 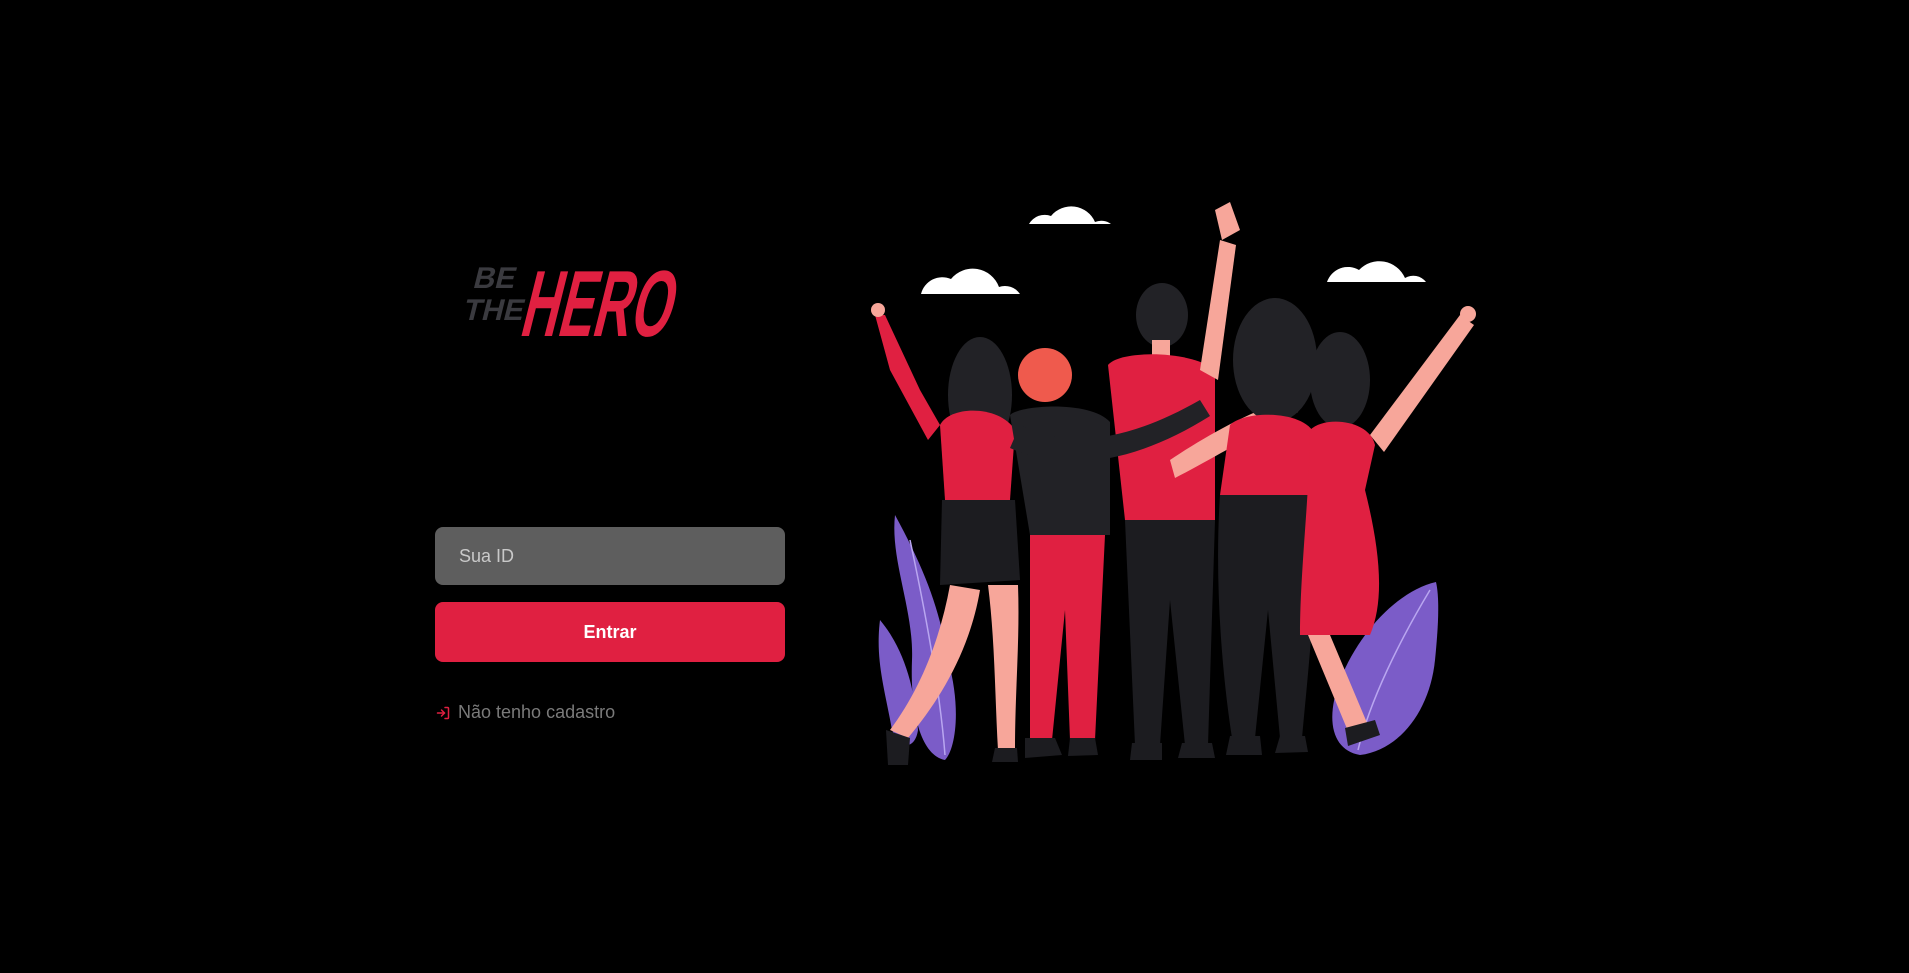 I want to click on person-center, so click(x=1174, y=481).